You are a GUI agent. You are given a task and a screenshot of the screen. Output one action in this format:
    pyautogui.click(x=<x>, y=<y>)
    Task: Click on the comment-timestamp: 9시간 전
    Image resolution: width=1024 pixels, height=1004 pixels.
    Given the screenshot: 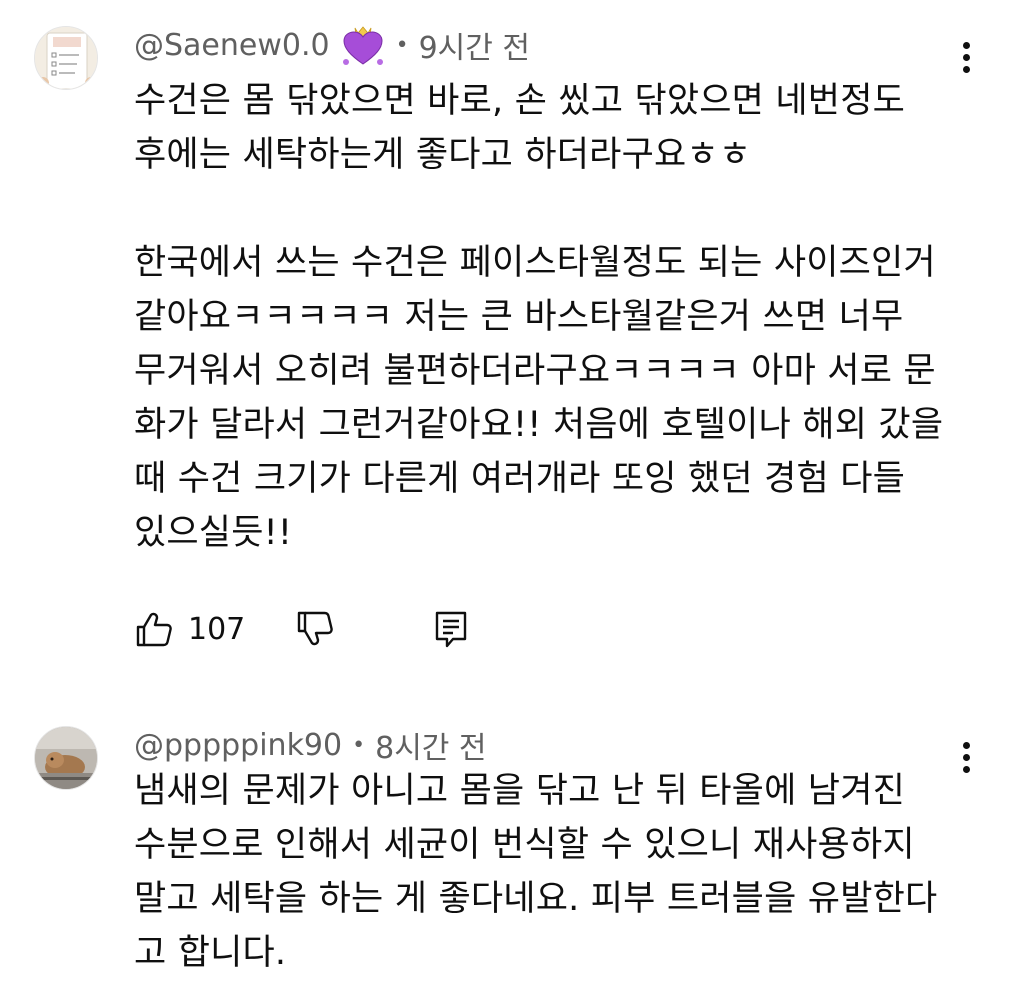 What is the action you would take?
    pyautogui.click(x=474, y=48)
    